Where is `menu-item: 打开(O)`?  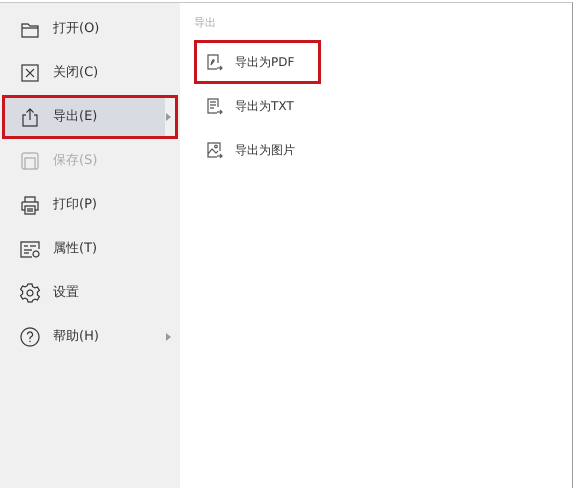
menu-item: 打开(O) is located at coordinates (90, 29).